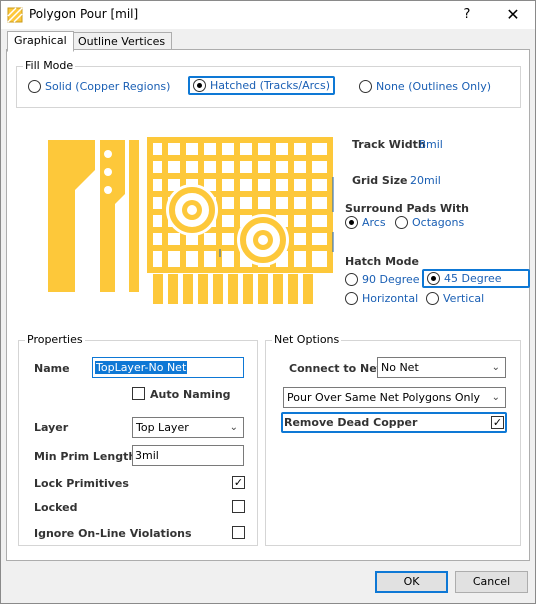 This screenshot has height=604, width=536. I want to click on pour-over-select: Pour Over Same Net Polygons Only ⌄, so click(394, 397).